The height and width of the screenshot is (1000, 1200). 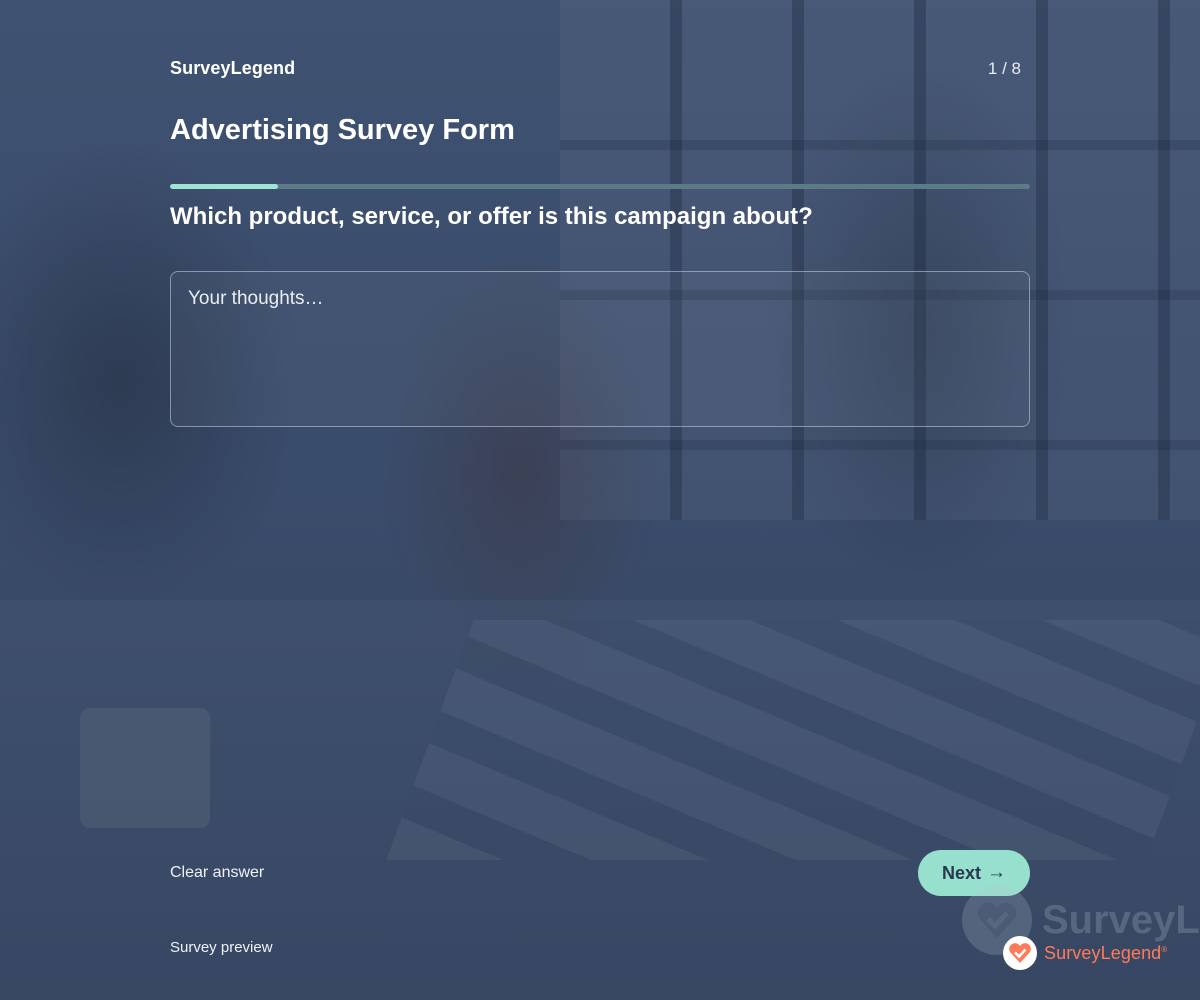 I want to click on heart-check-icon, so click(x=1020, y=953).